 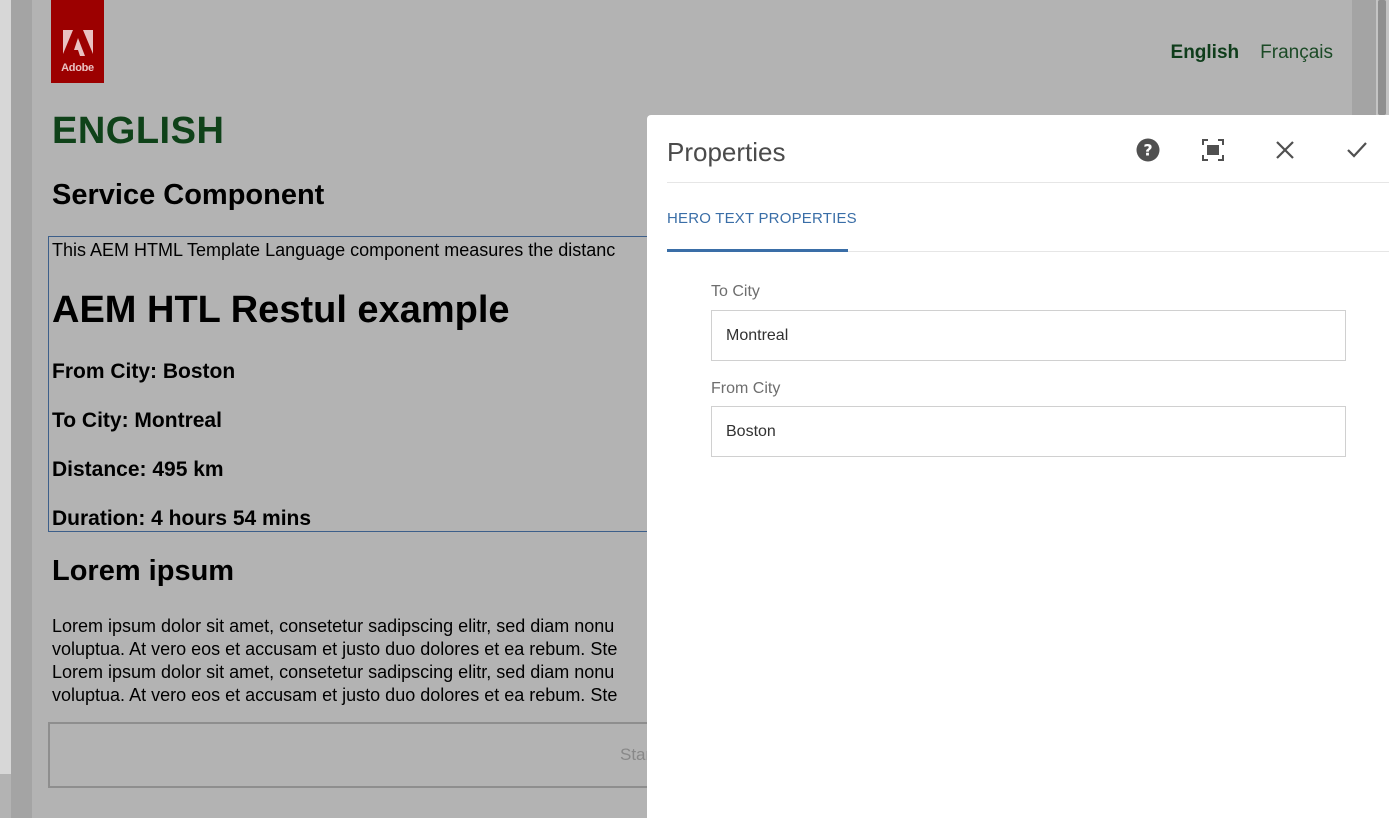 I want to click on checkmark-icon, so click(x=1357, y=150).